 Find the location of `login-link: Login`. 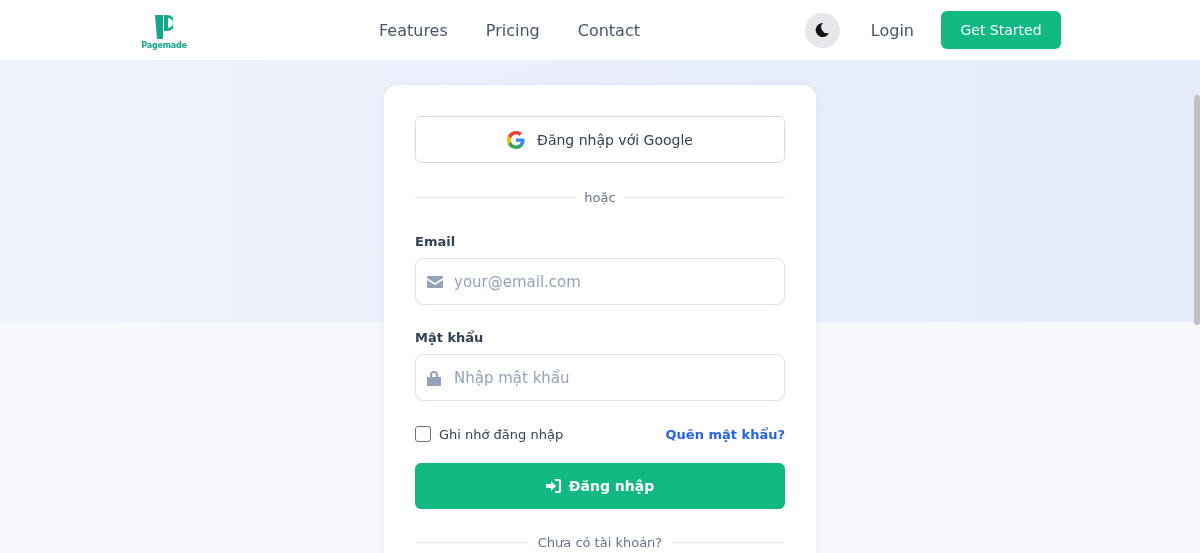

login-link: Login is located at coordinates (892, 30).